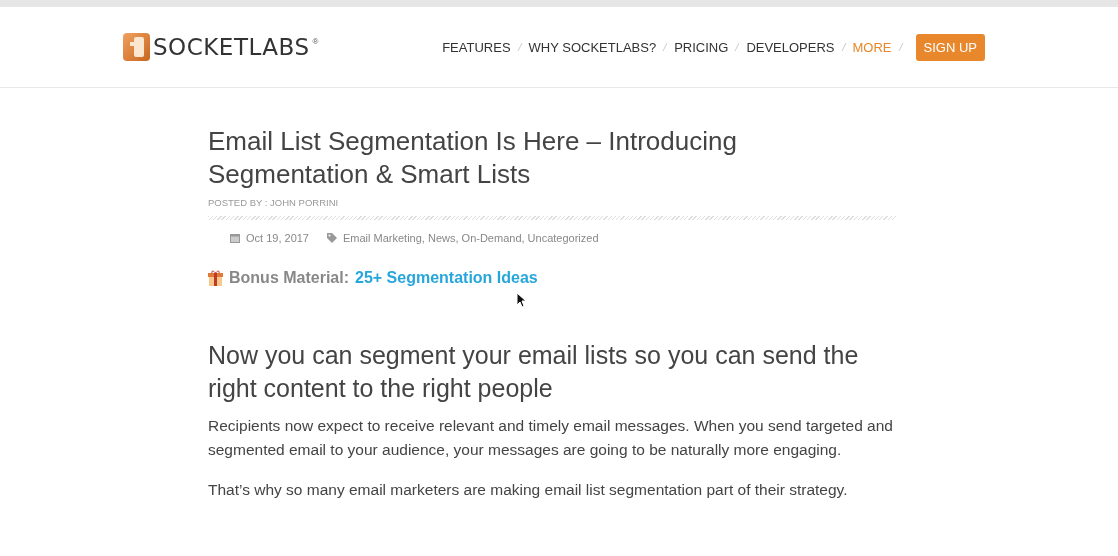  I want to click on tag-icon, so click(332, 238).